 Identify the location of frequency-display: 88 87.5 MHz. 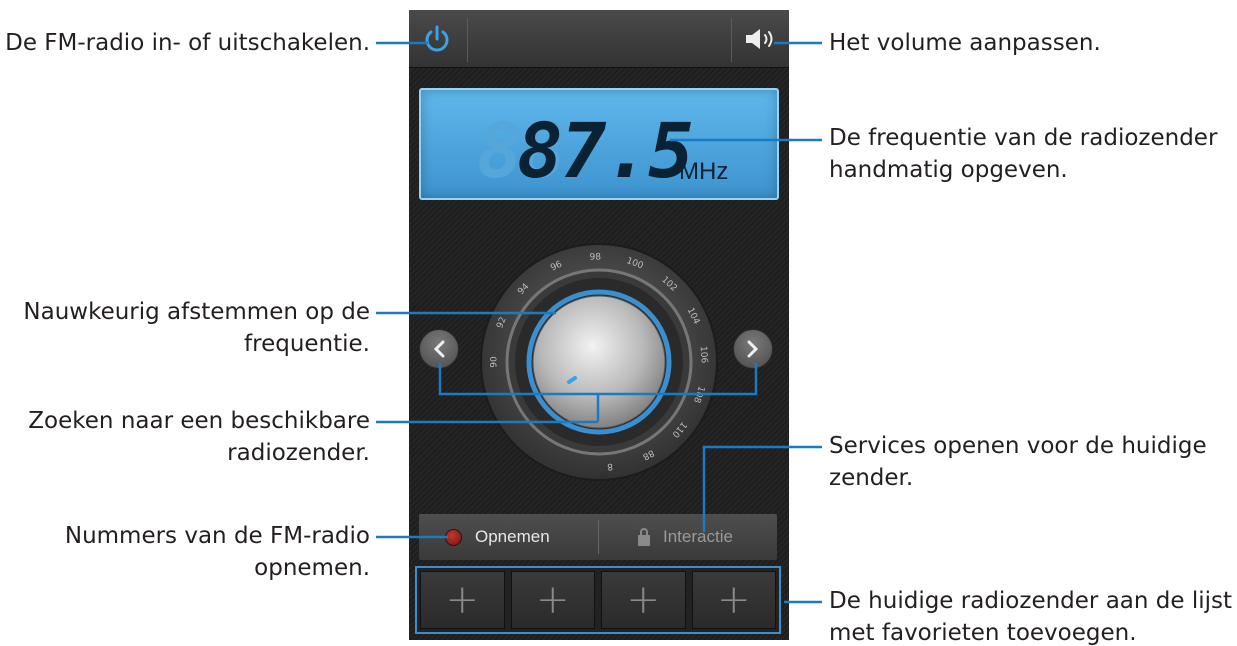
(599, 144).